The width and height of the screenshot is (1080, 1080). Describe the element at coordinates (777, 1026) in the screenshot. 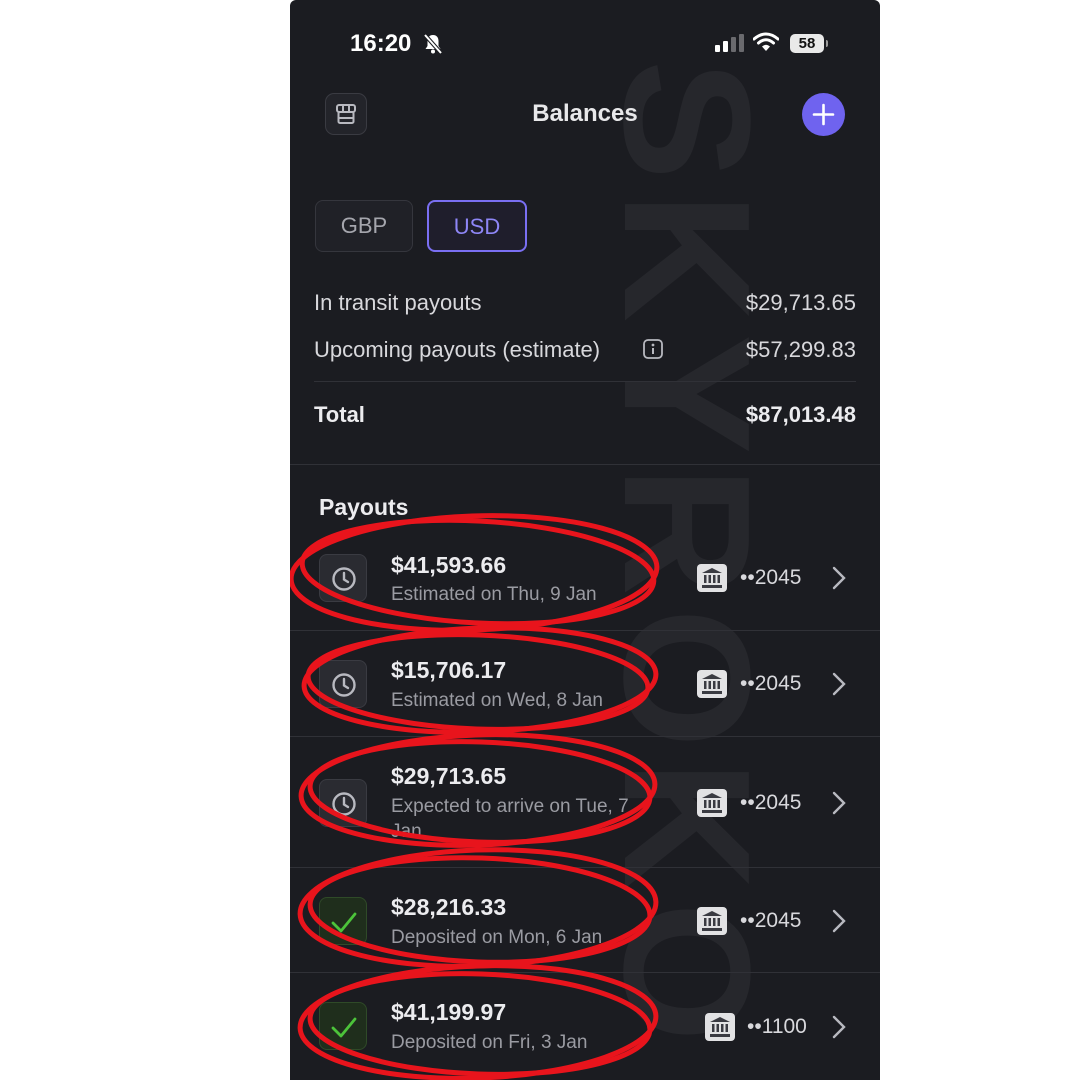

I see `account-number: ••1100` at that location.